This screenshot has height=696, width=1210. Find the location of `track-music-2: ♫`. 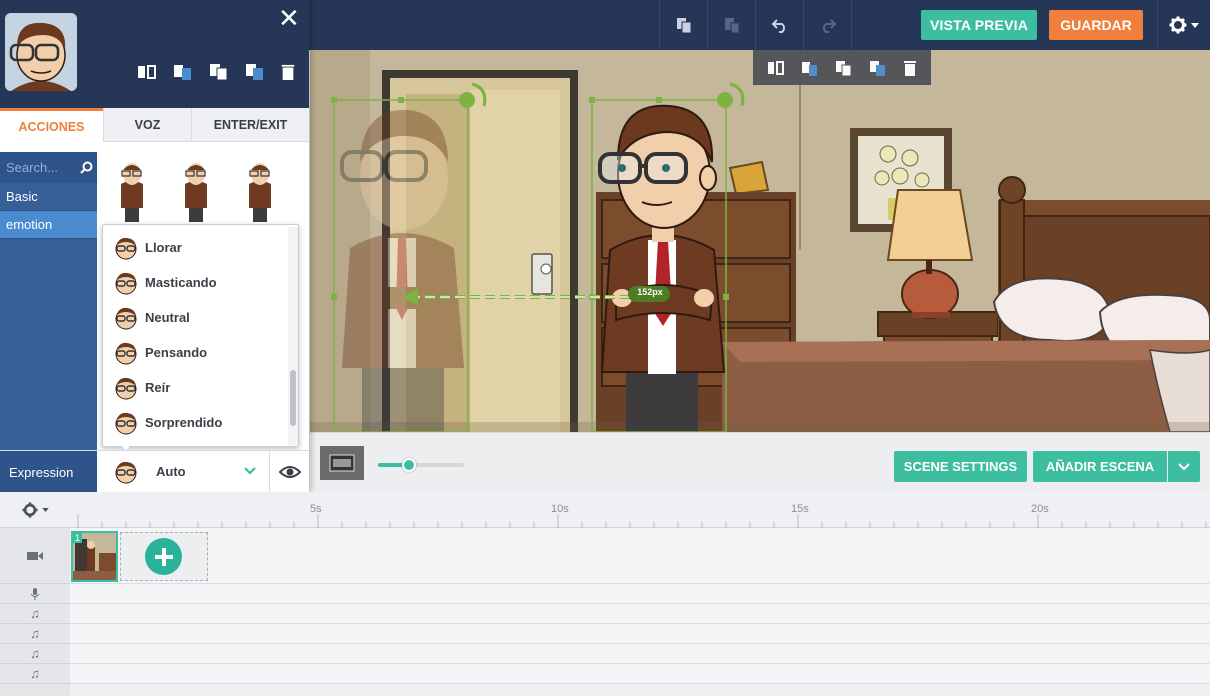

track-music-2: ♫ is located at coordinates (35, 634).